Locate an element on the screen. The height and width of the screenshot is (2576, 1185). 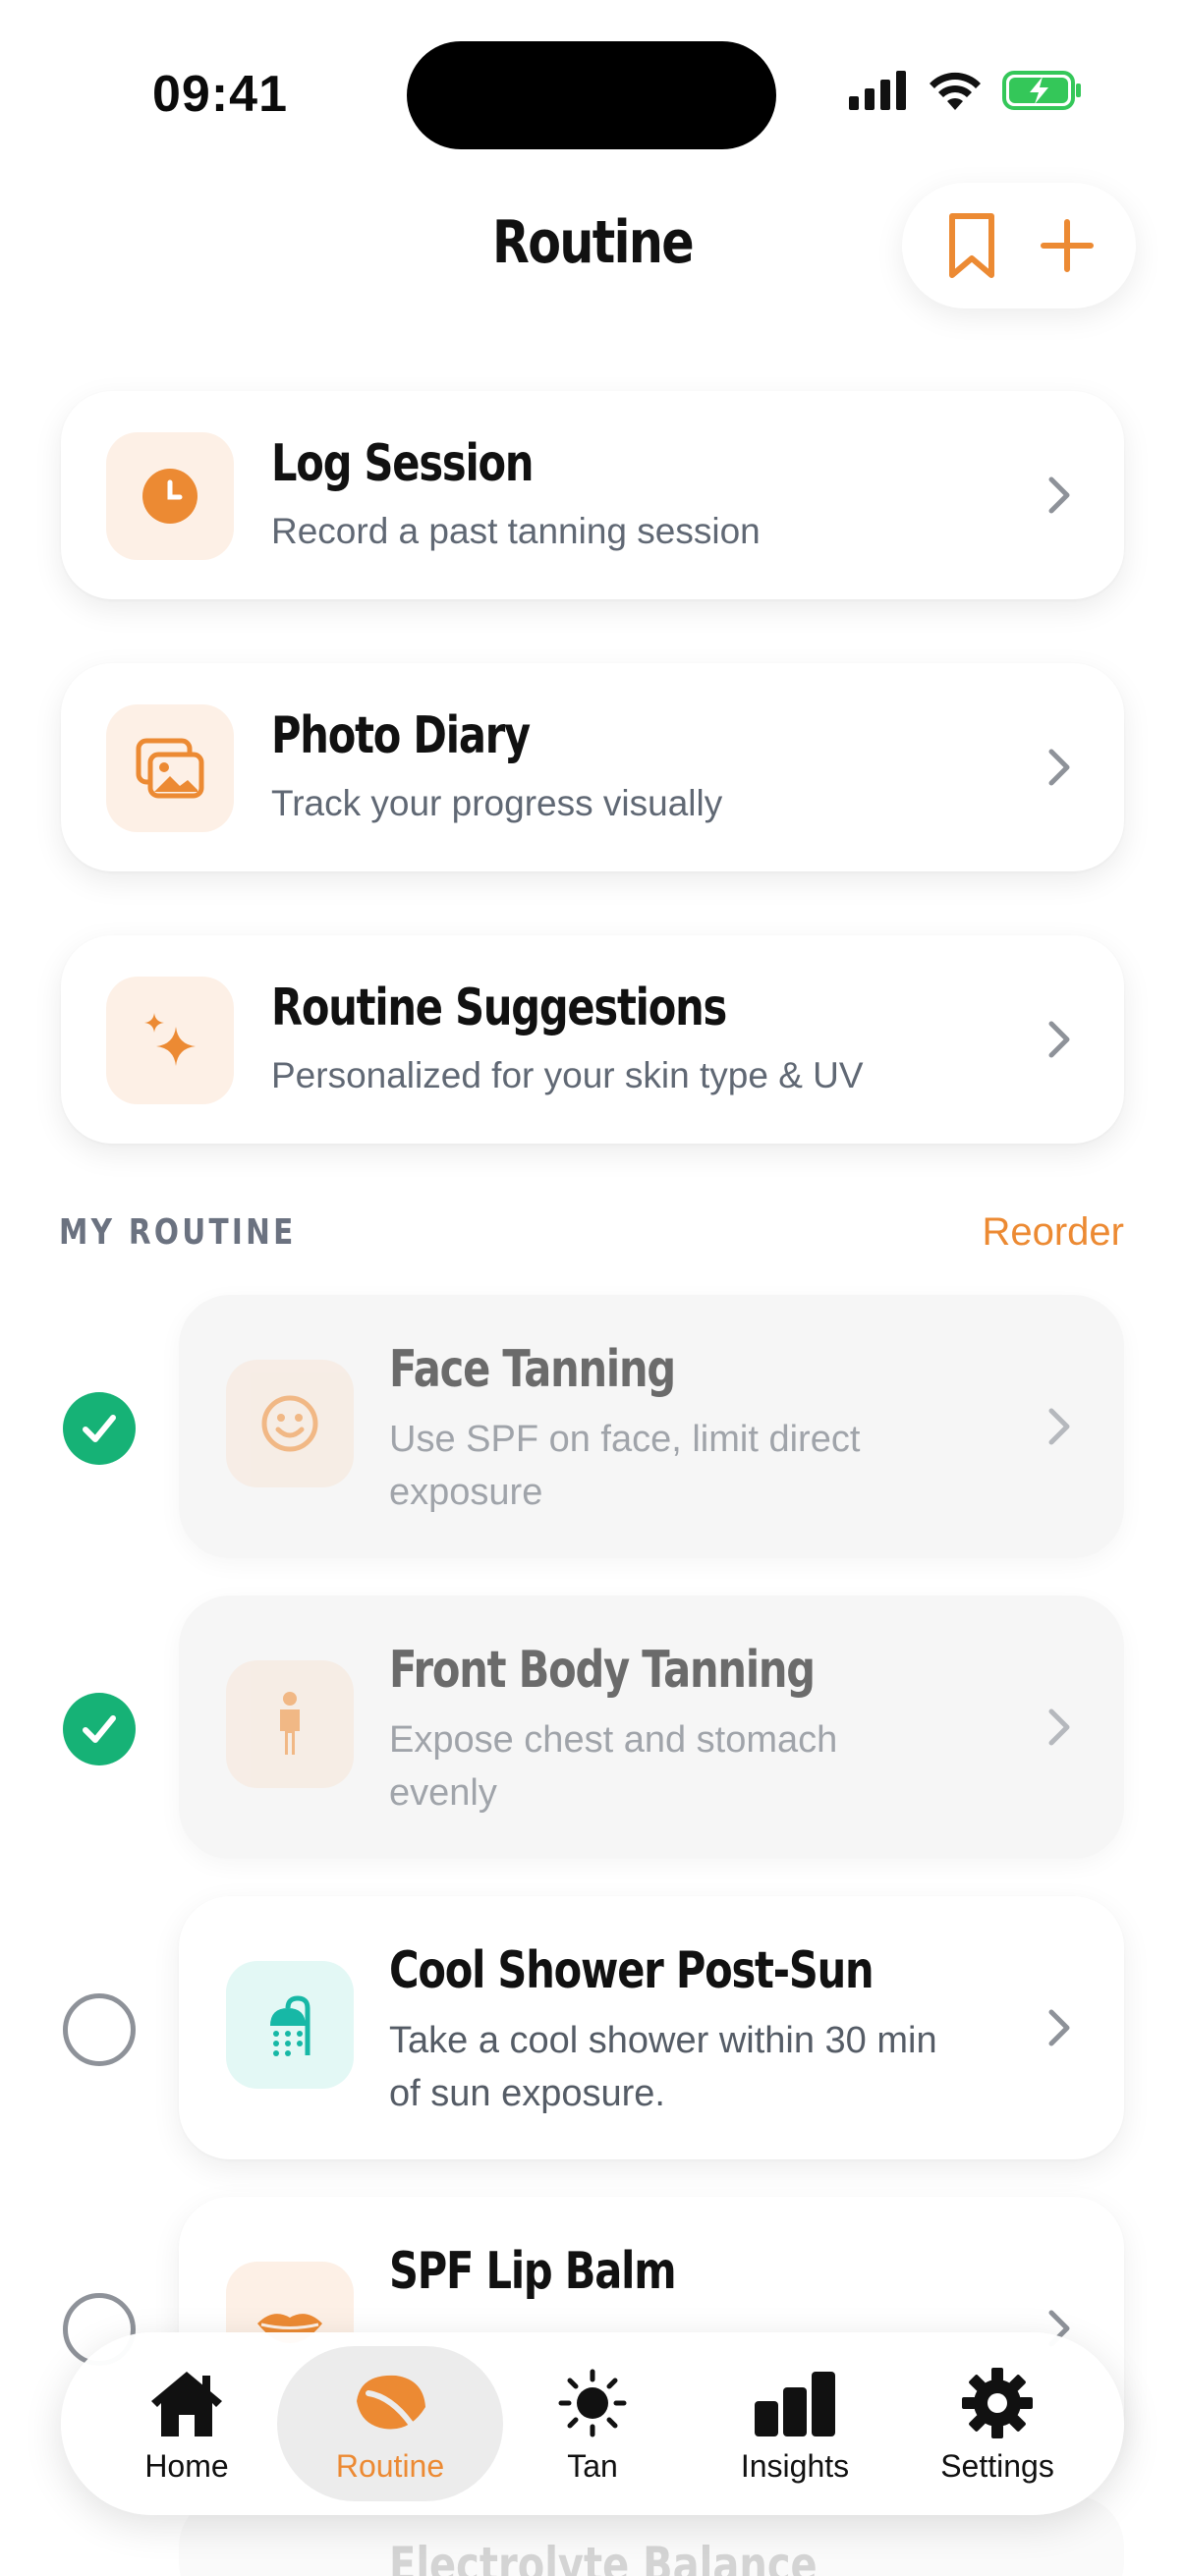
status-icons is located at coordinates (966, 90).